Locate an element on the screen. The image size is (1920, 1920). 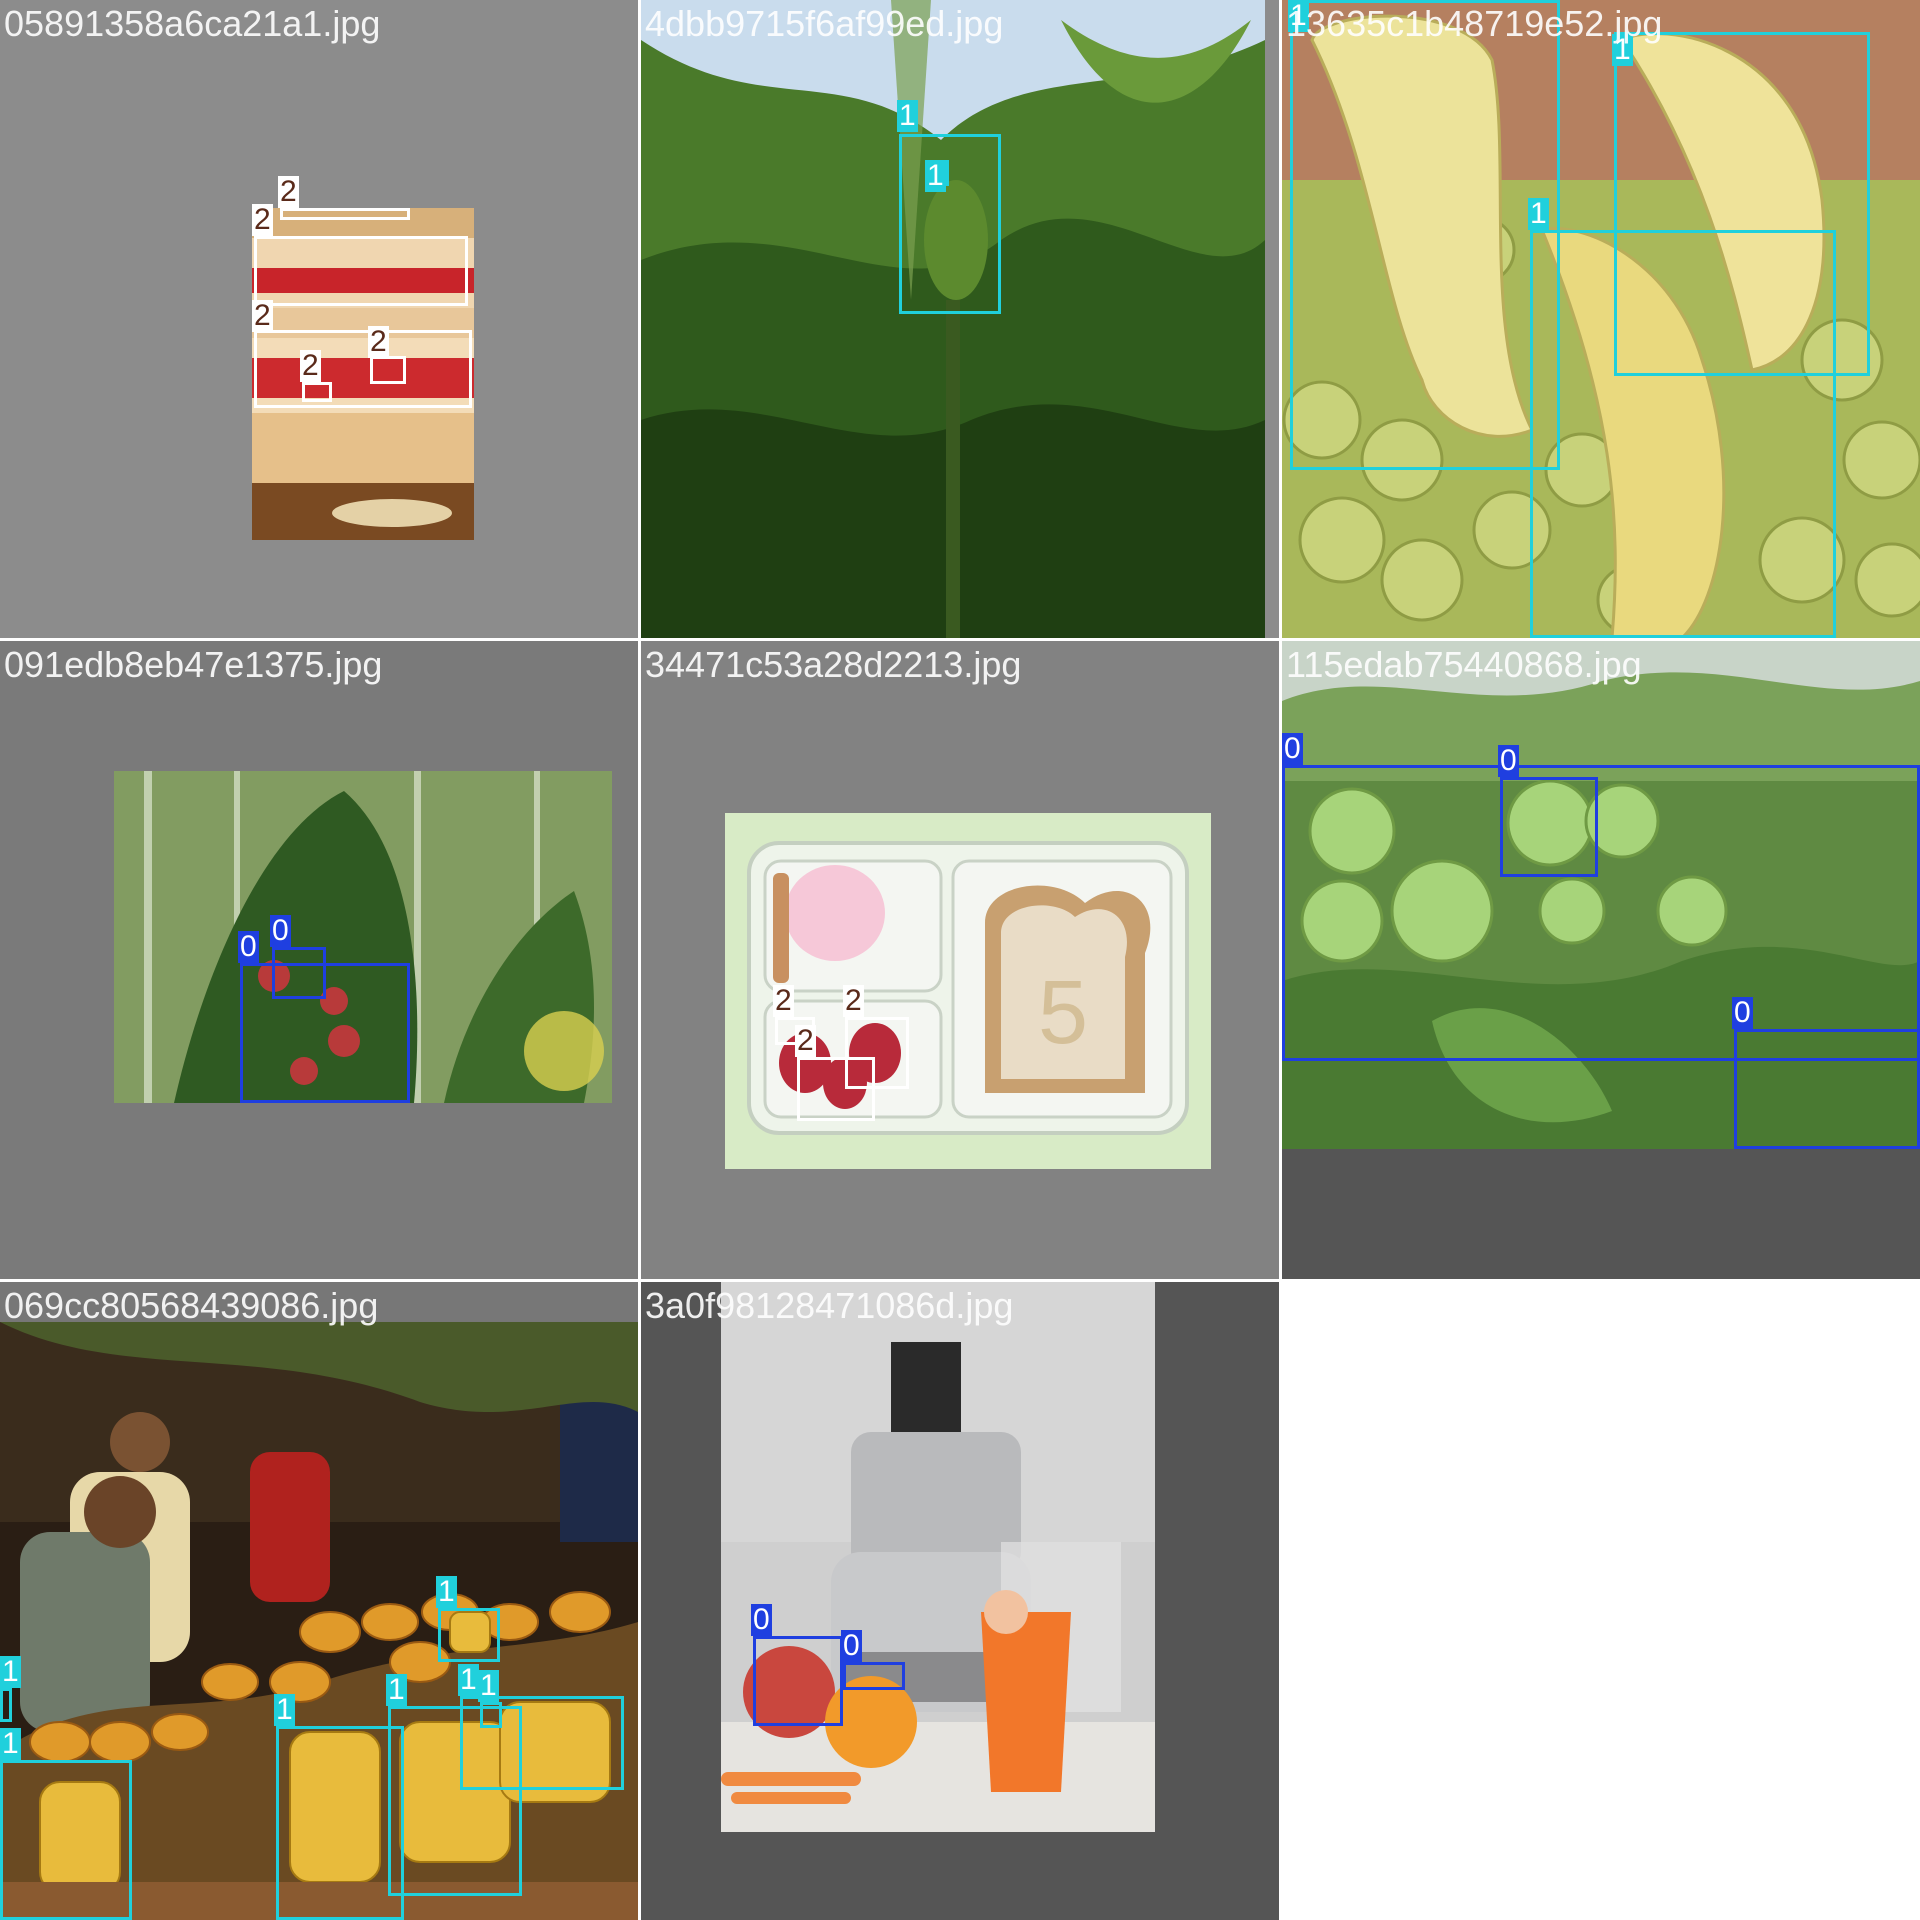
mosaic-tile: 0 0 0 115edab75440868.jpg is located at coordinates (1601, 960).